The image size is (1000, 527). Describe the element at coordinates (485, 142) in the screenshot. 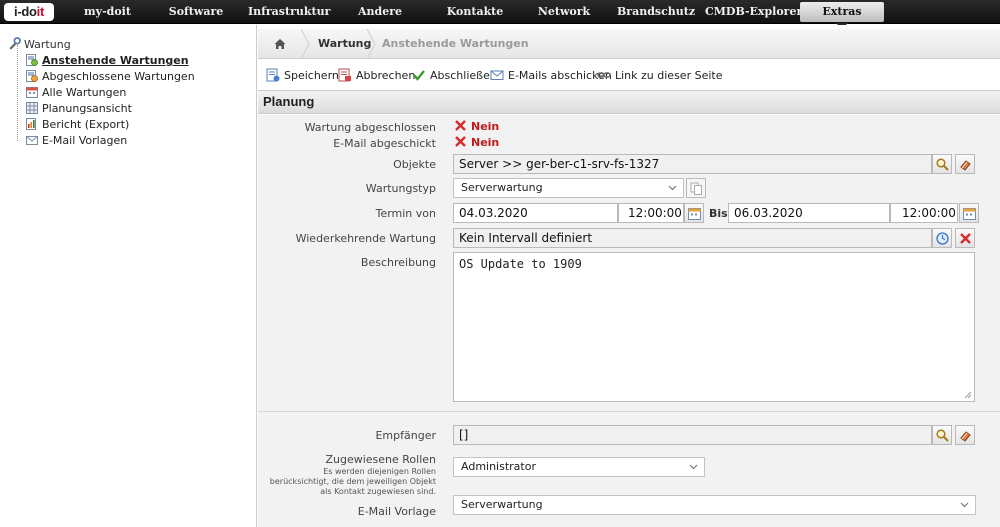

I see `mail-sent-value: Nein` at that location.